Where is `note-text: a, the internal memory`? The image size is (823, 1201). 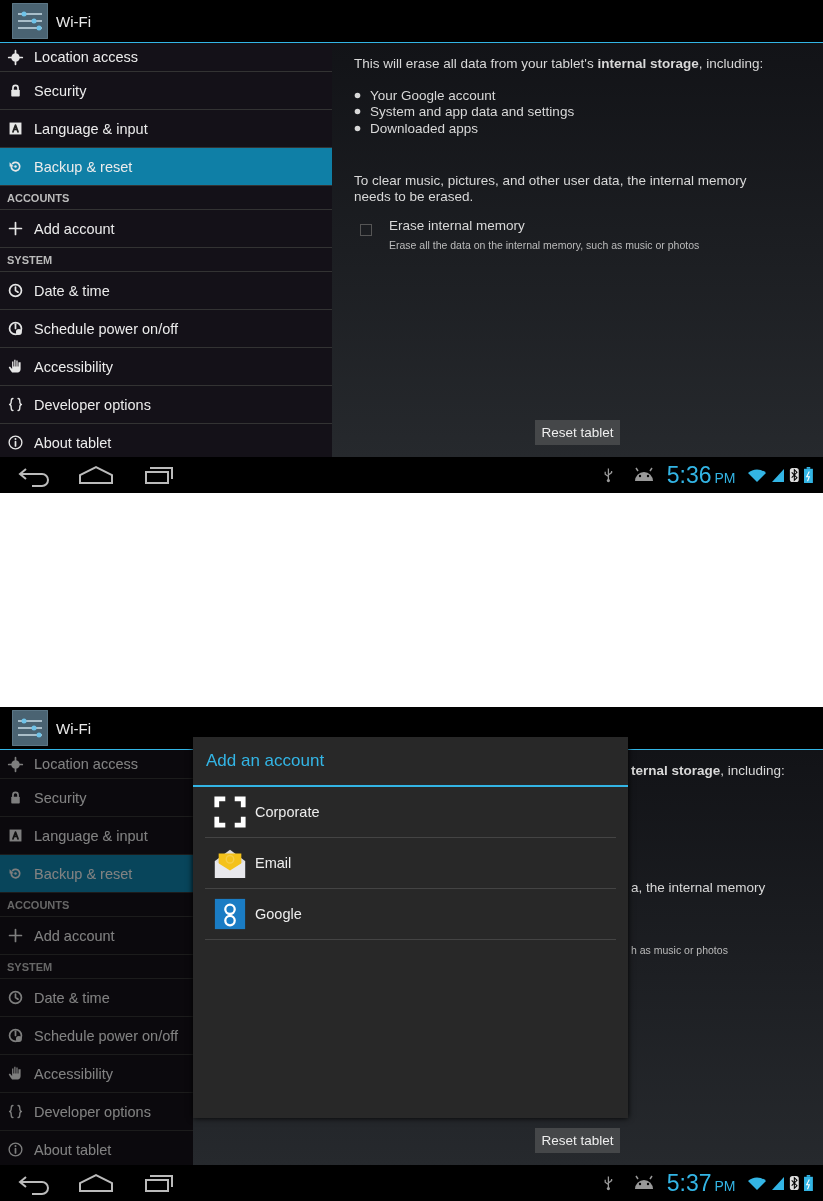 note-text: a, the internal memory is located at coordinates (699, 888).